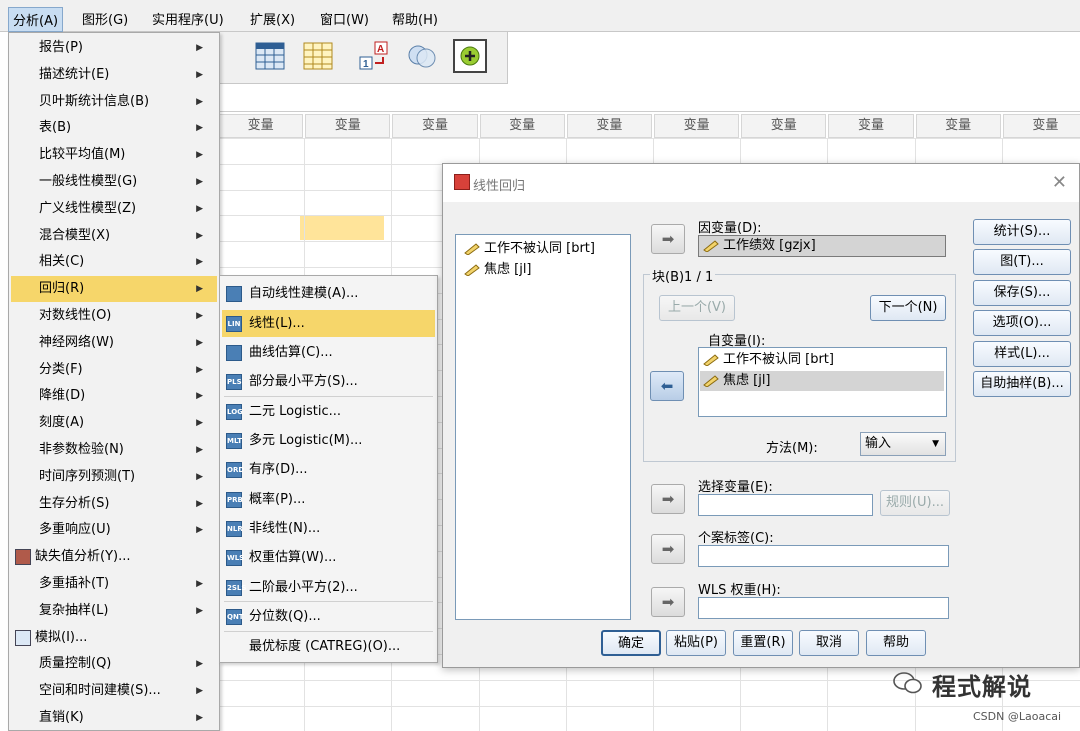 Image resolution: width=1080 pixels, height=731 pixels. I want to click on paste-button: 粘贴(P), so click(696, 643).